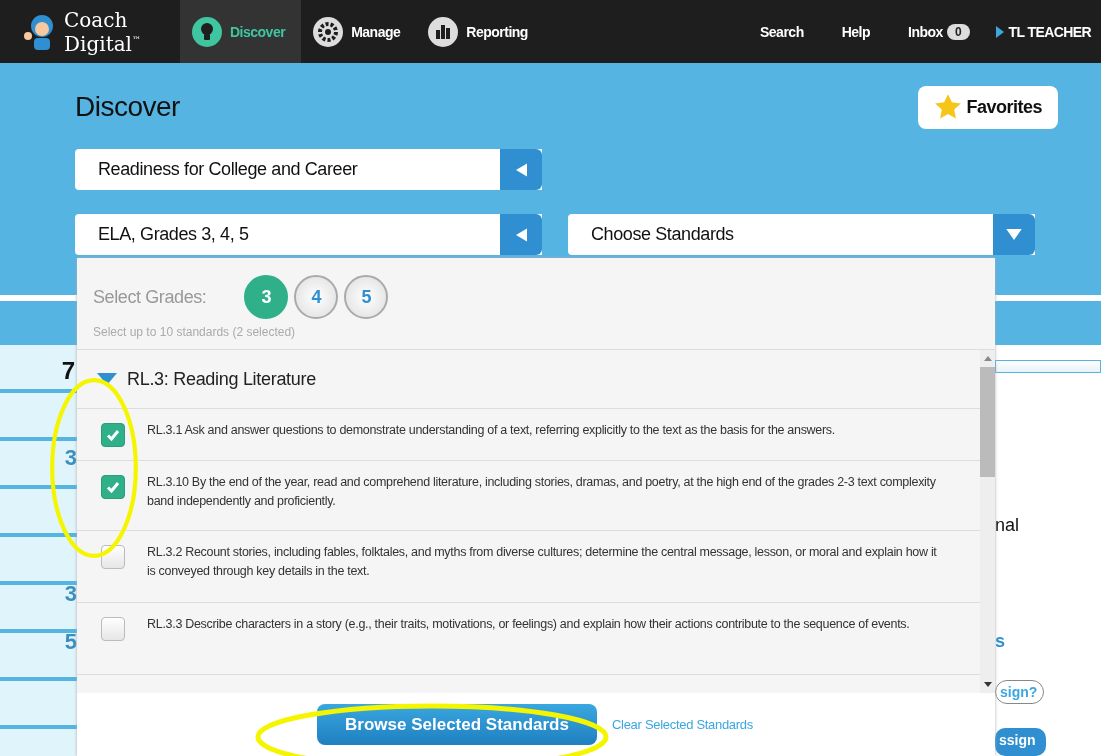 The width and height of the screenshot is (1101, 756). What do you see at coordinates (96, 19) in the screenshot?
I see `logo-text: Coach` at bounding box center [96, 19].